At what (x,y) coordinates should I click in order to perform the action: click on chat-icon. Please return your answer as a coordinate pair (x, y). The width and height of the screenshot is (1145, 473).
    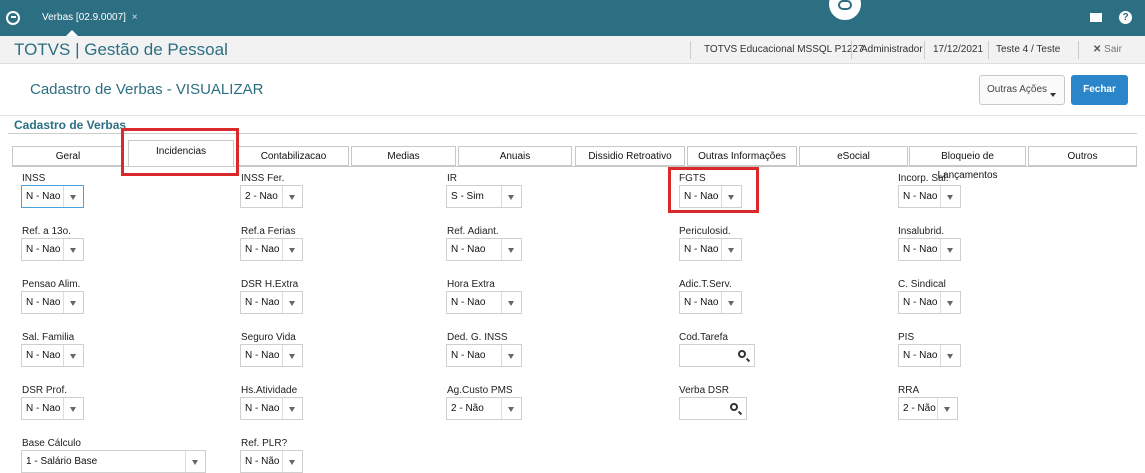
    Looking at the image, I should click on (845, 11).